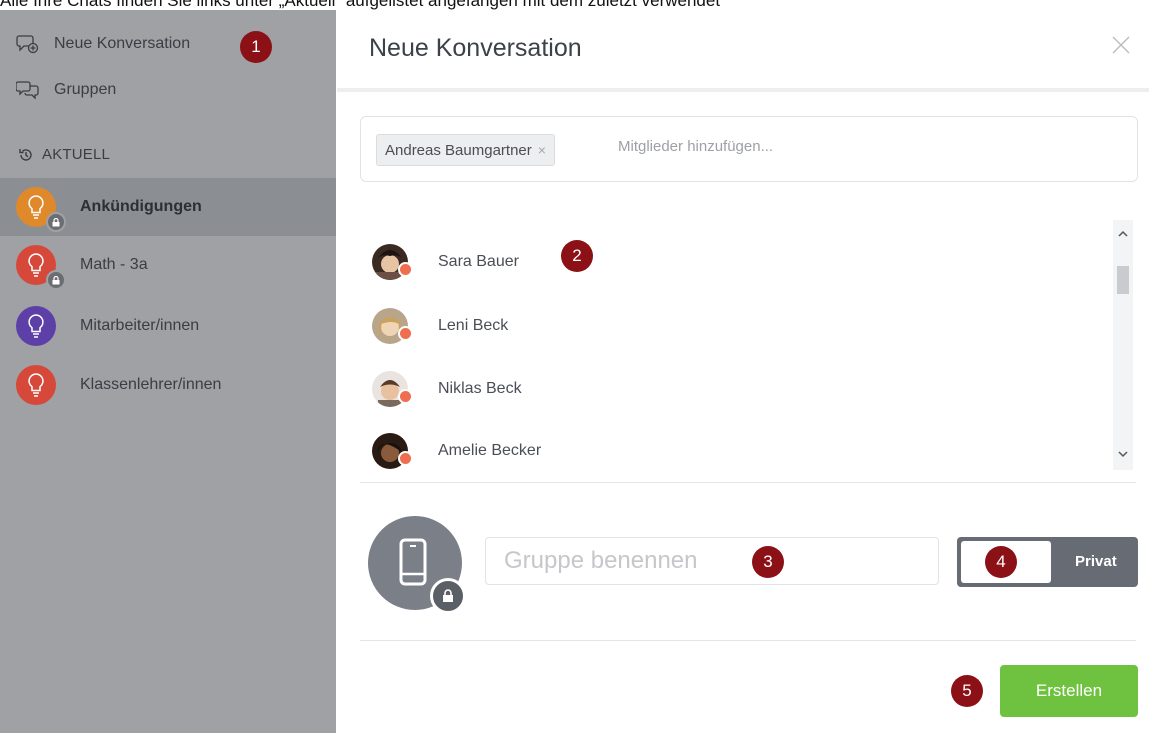 The image size is (1149, 733). I want to click on step-marker: 3, so click(768, 562).